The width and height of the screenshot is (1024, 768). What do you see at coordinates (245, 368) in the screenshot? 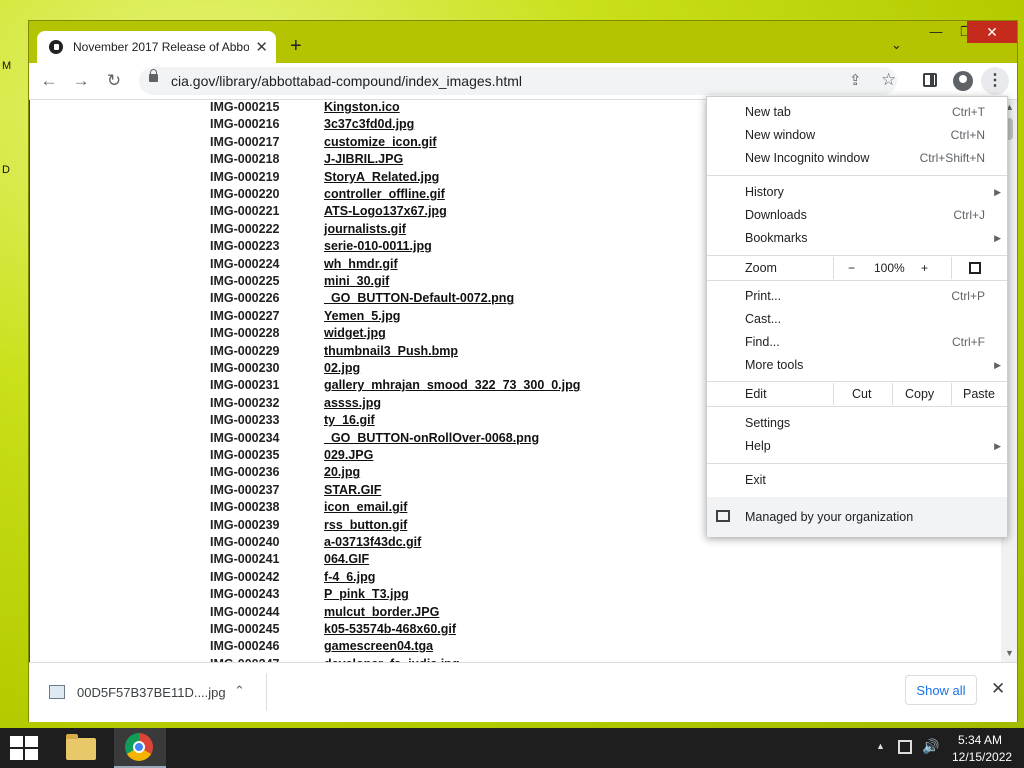
I see `image-id: IMG-000230` at bounding box center [245, 368].